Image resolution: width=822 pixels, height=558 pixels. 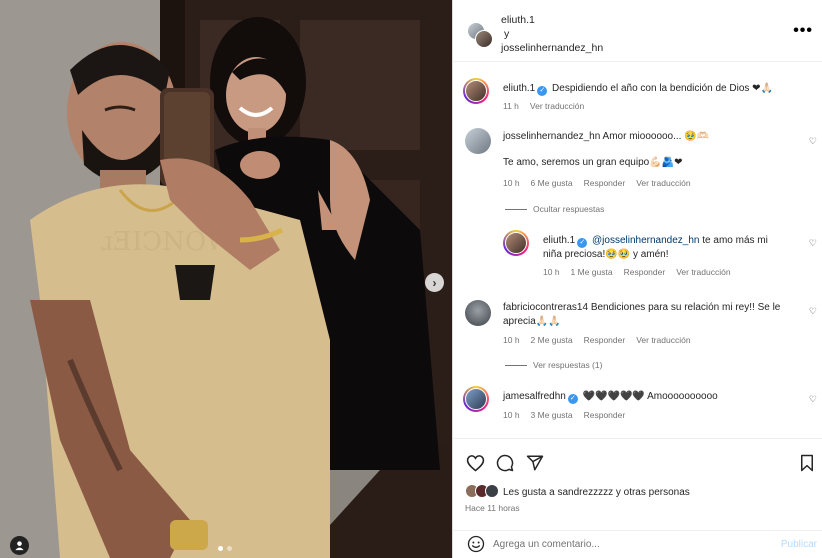 I want to click on author-link: josselinhernandez_hn, so click(x=552, y=48).